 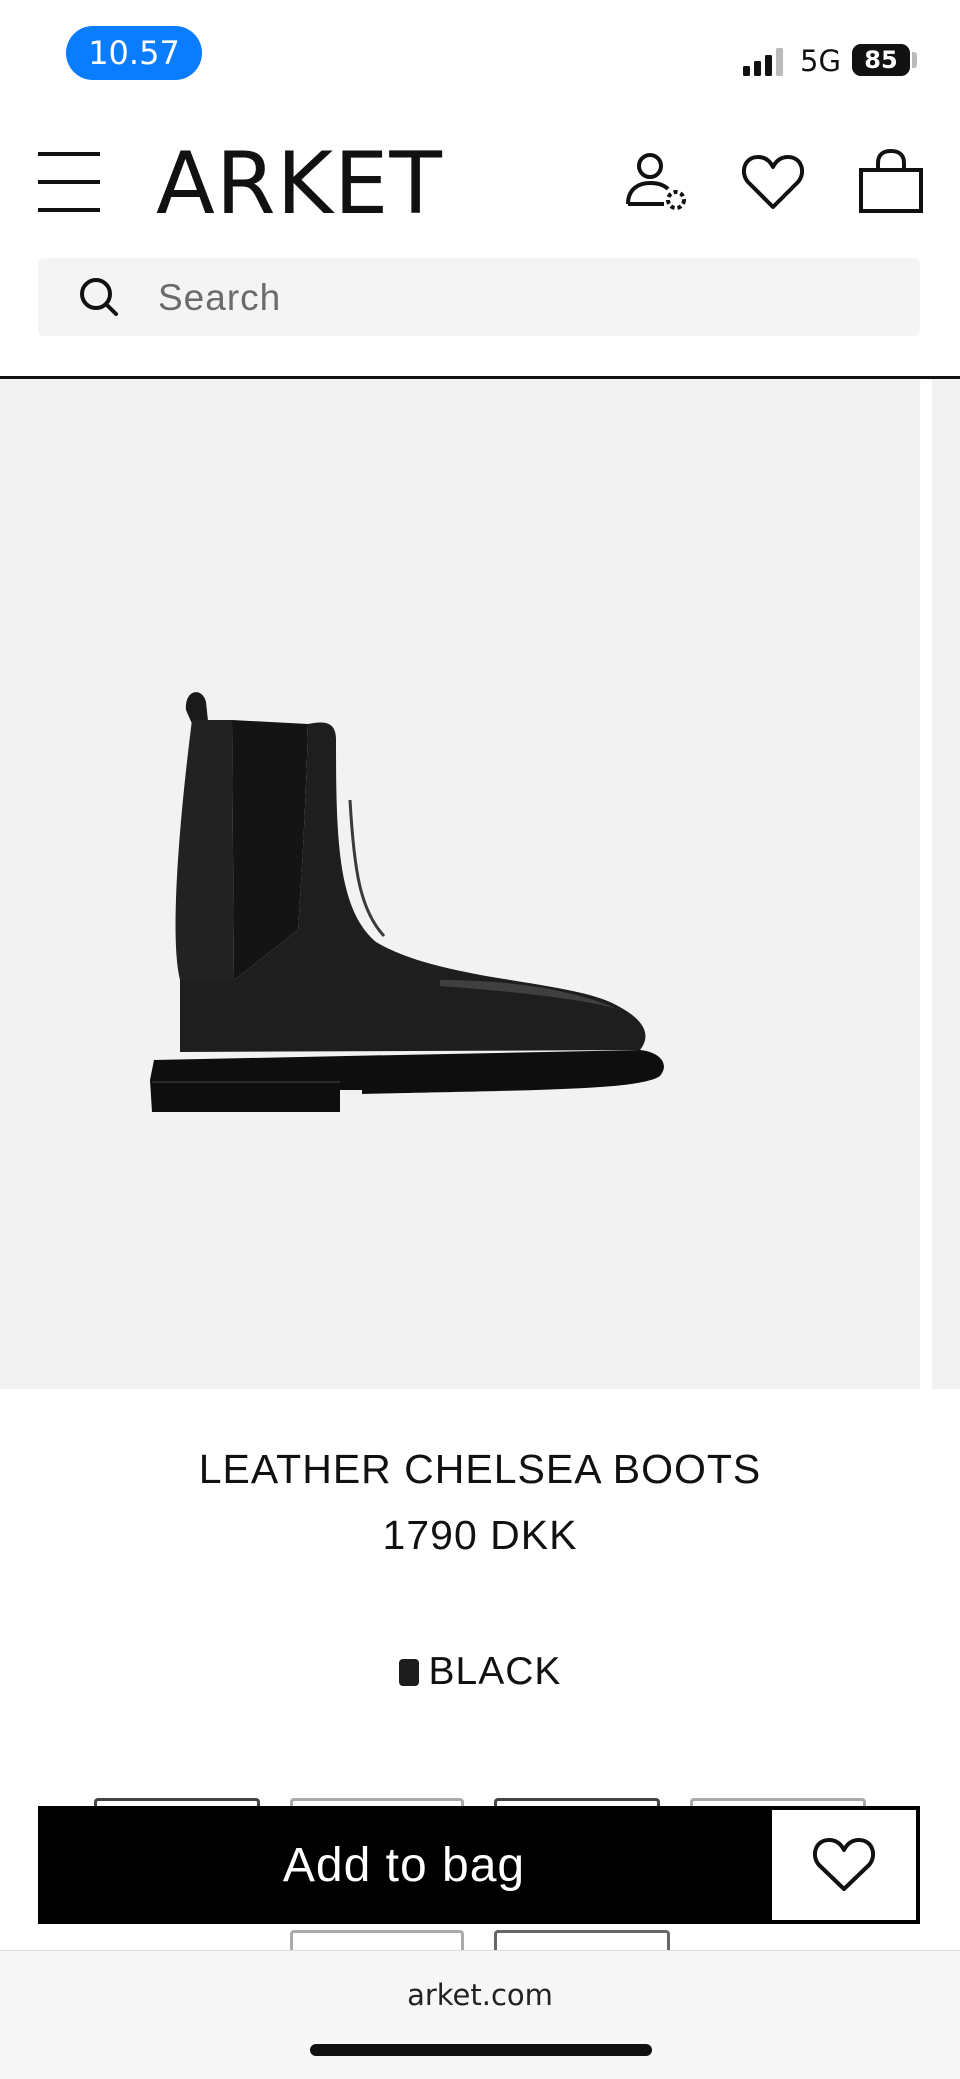 I want to click on search-input, so click(x=528, y=298).